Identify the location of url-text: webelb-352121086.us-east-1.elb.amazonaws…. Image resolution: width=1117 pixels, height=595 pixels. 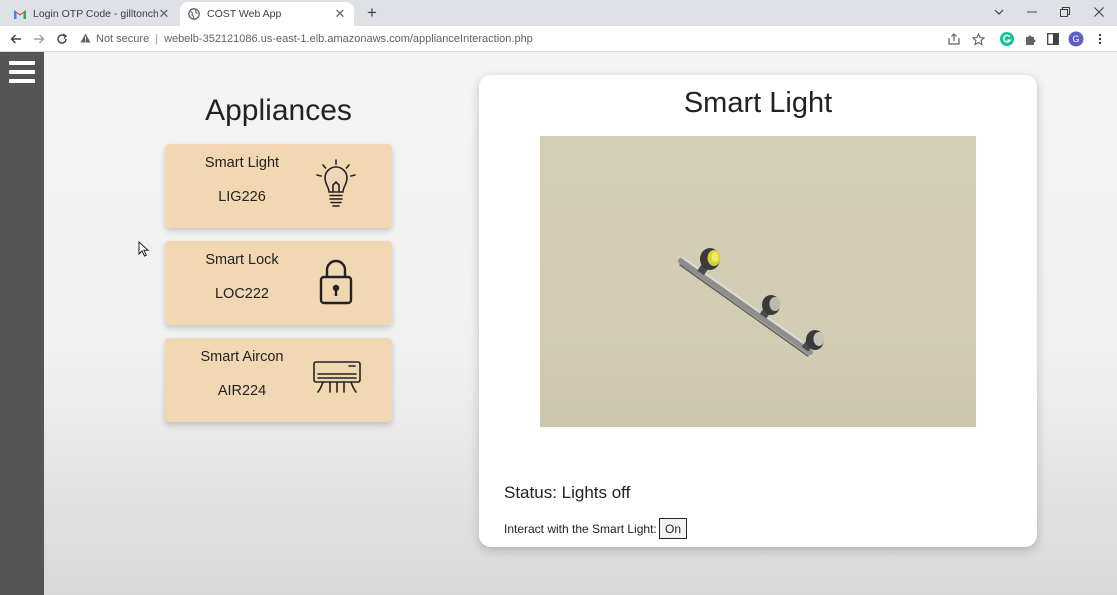
(348, 39).